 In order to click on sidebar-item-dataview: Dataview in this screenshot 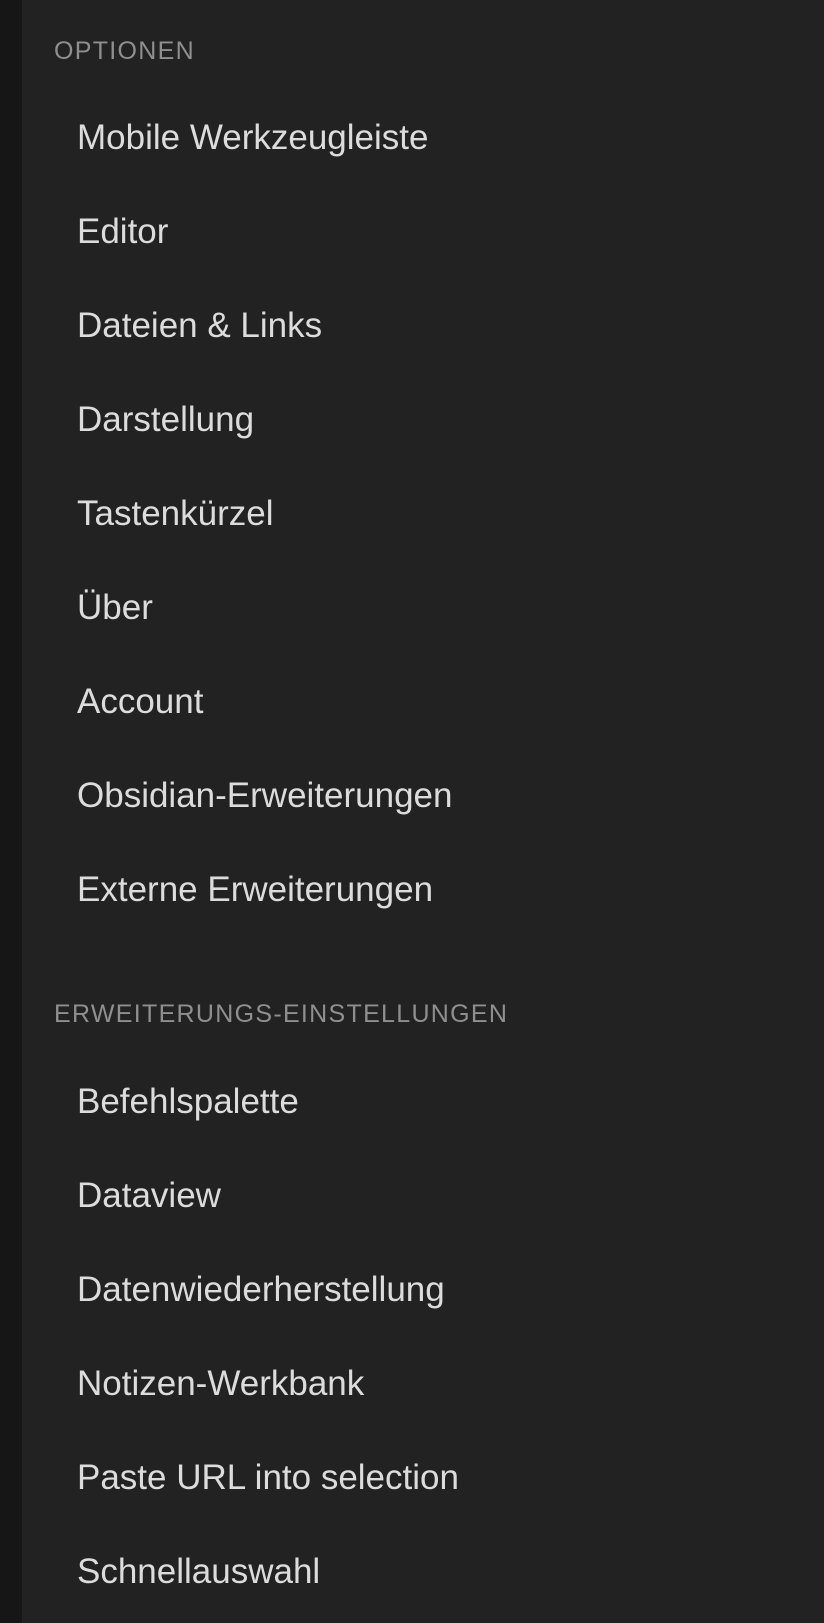, I will do `click(423, 1196)`.